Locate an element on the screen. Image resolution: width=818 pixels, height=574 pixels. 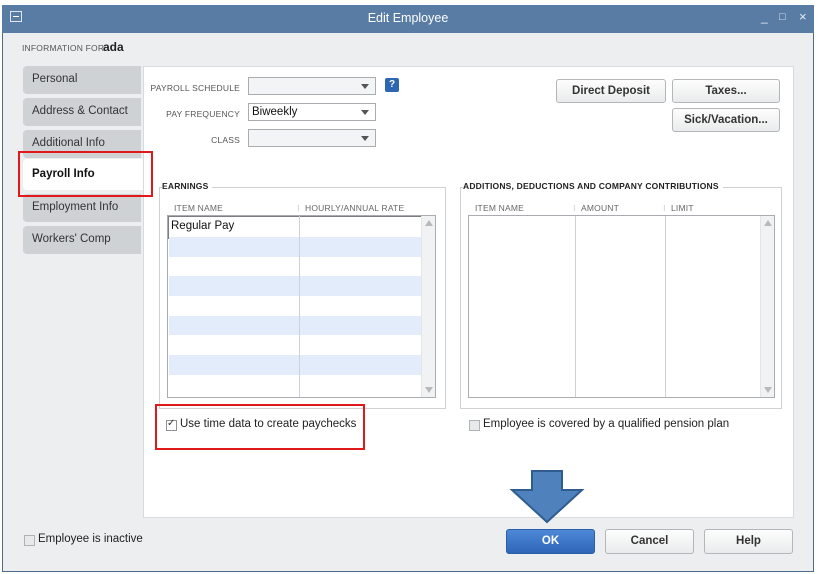
earnings-title: EARNINGS is located at coordinates (187, 186).